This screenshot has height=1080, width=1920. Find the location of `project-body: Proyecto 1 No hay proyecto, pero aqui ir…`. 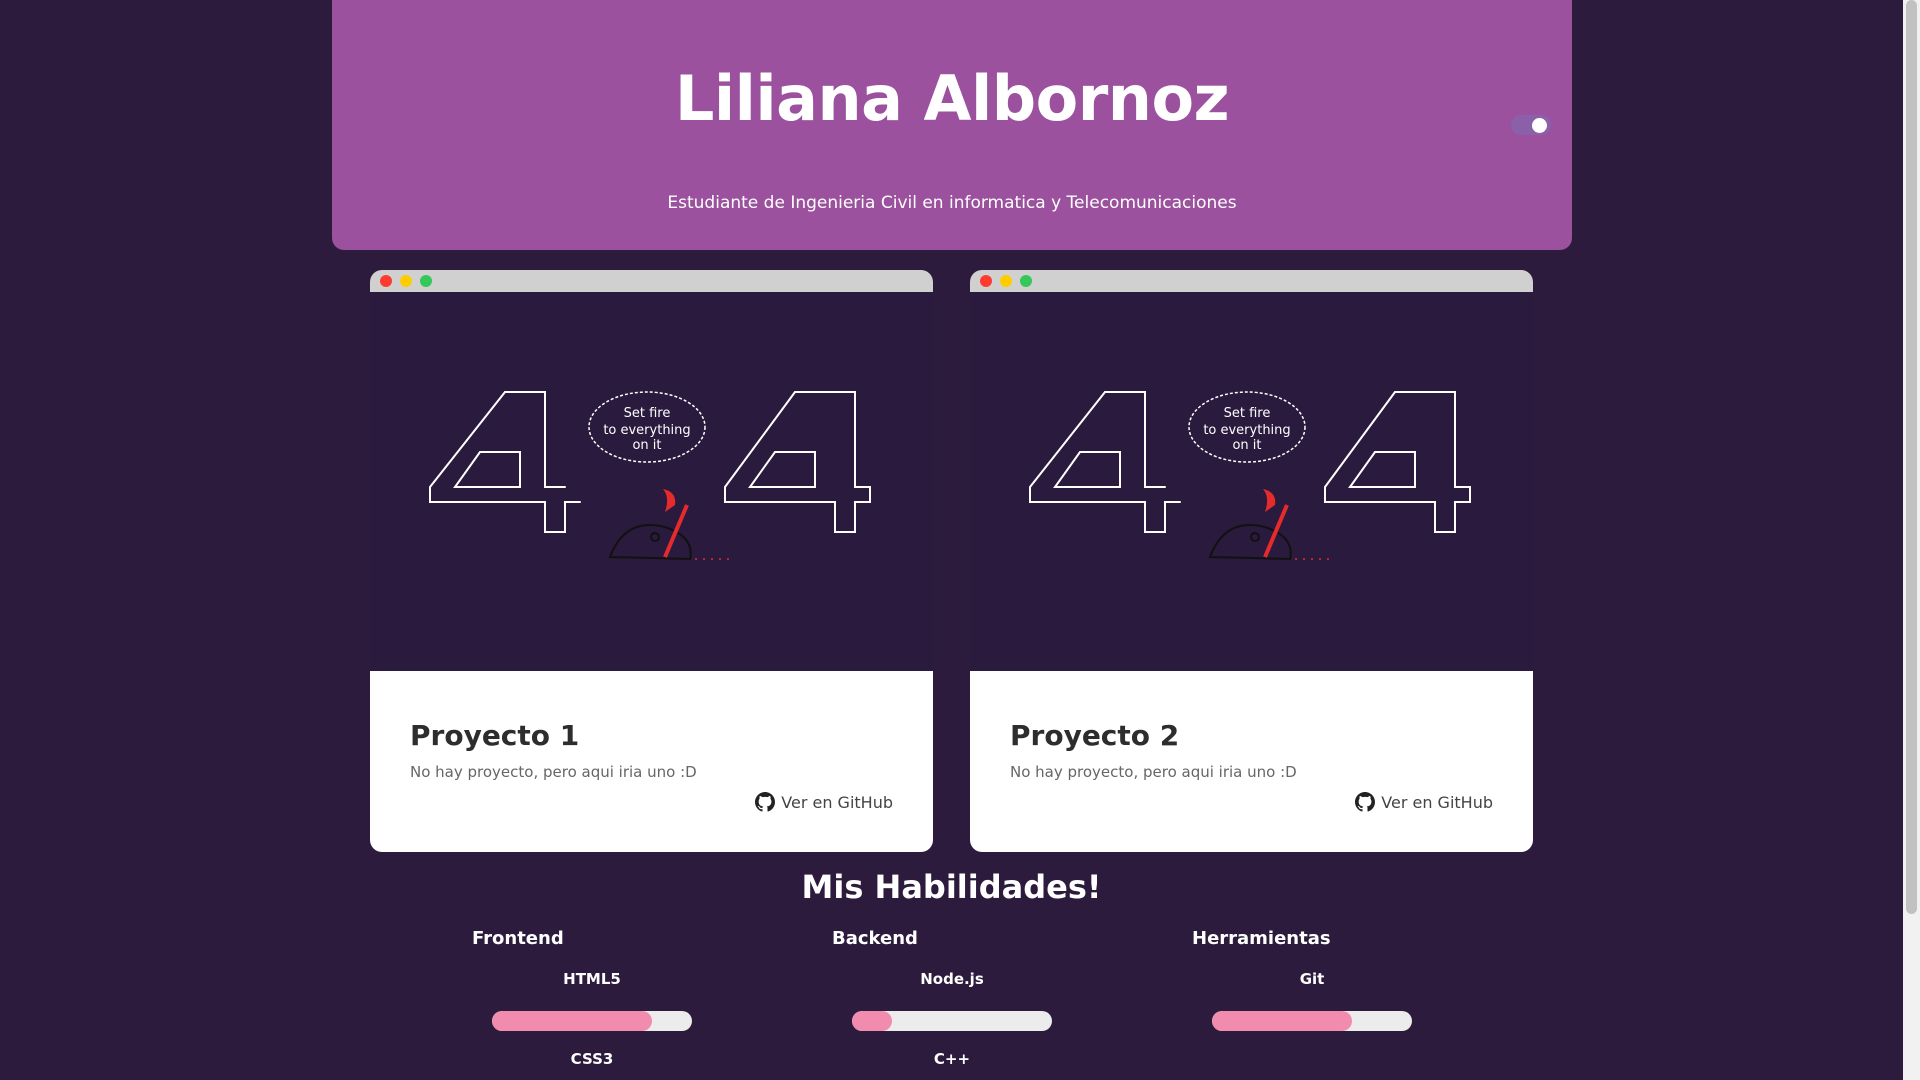

project-body: Proyecto 1 No hay proyecto, pero aqui ir… is located at coordinates (651, 761).